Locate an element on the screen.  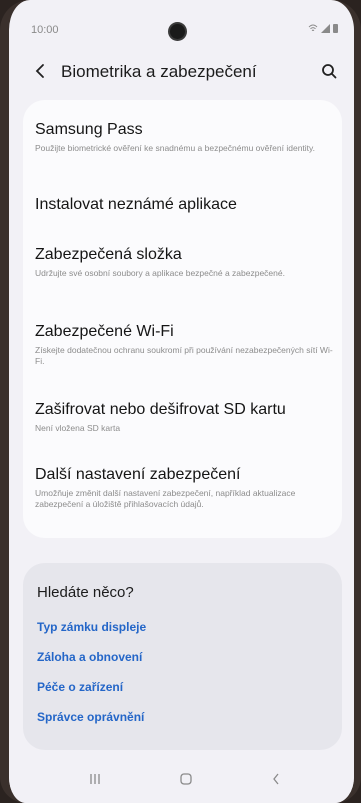
suggestion-link-permissions: Správce oprávnění is located at coordinates (90, 717).